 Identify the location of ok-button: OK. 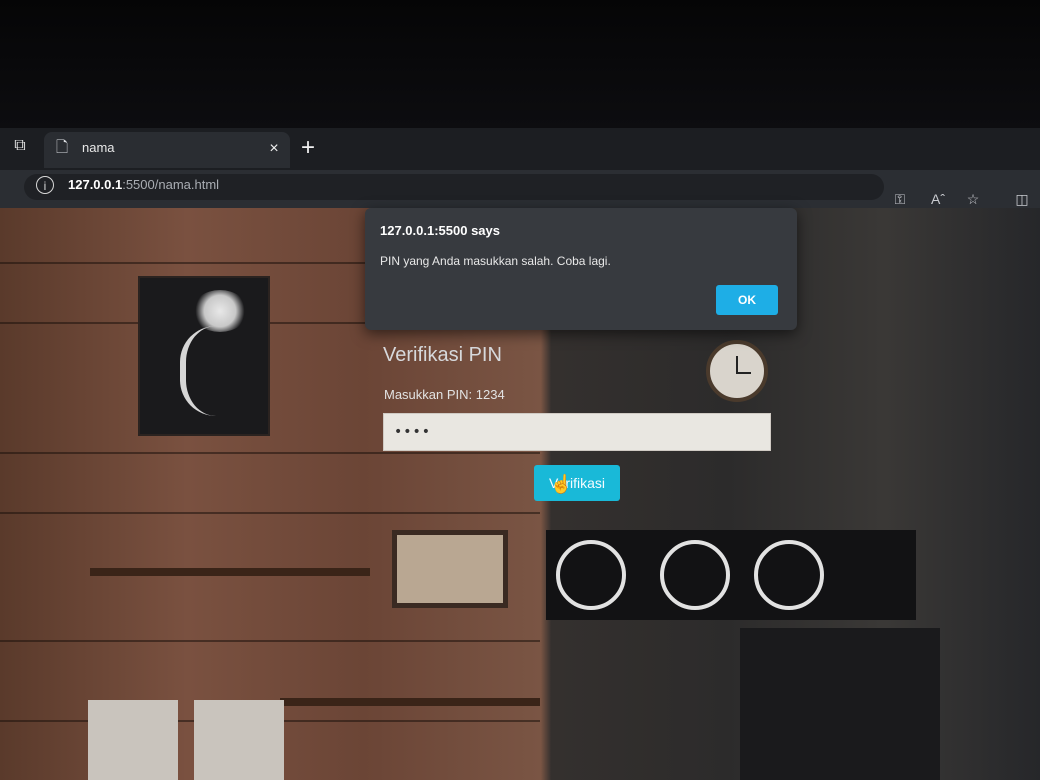
(747, 300).